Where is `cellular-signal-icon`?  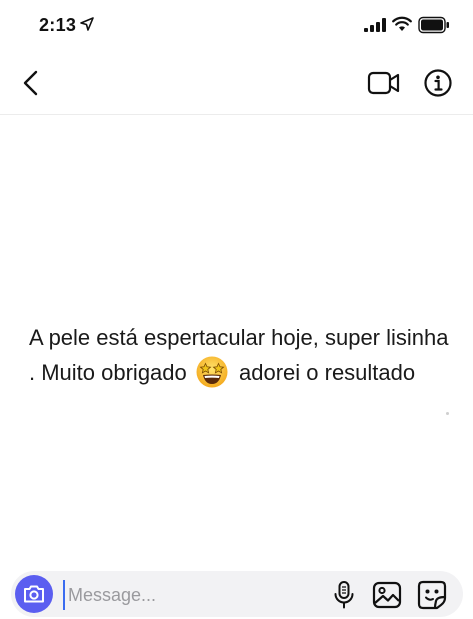 cellular-signal-icon is located at coordinates (375, 25).